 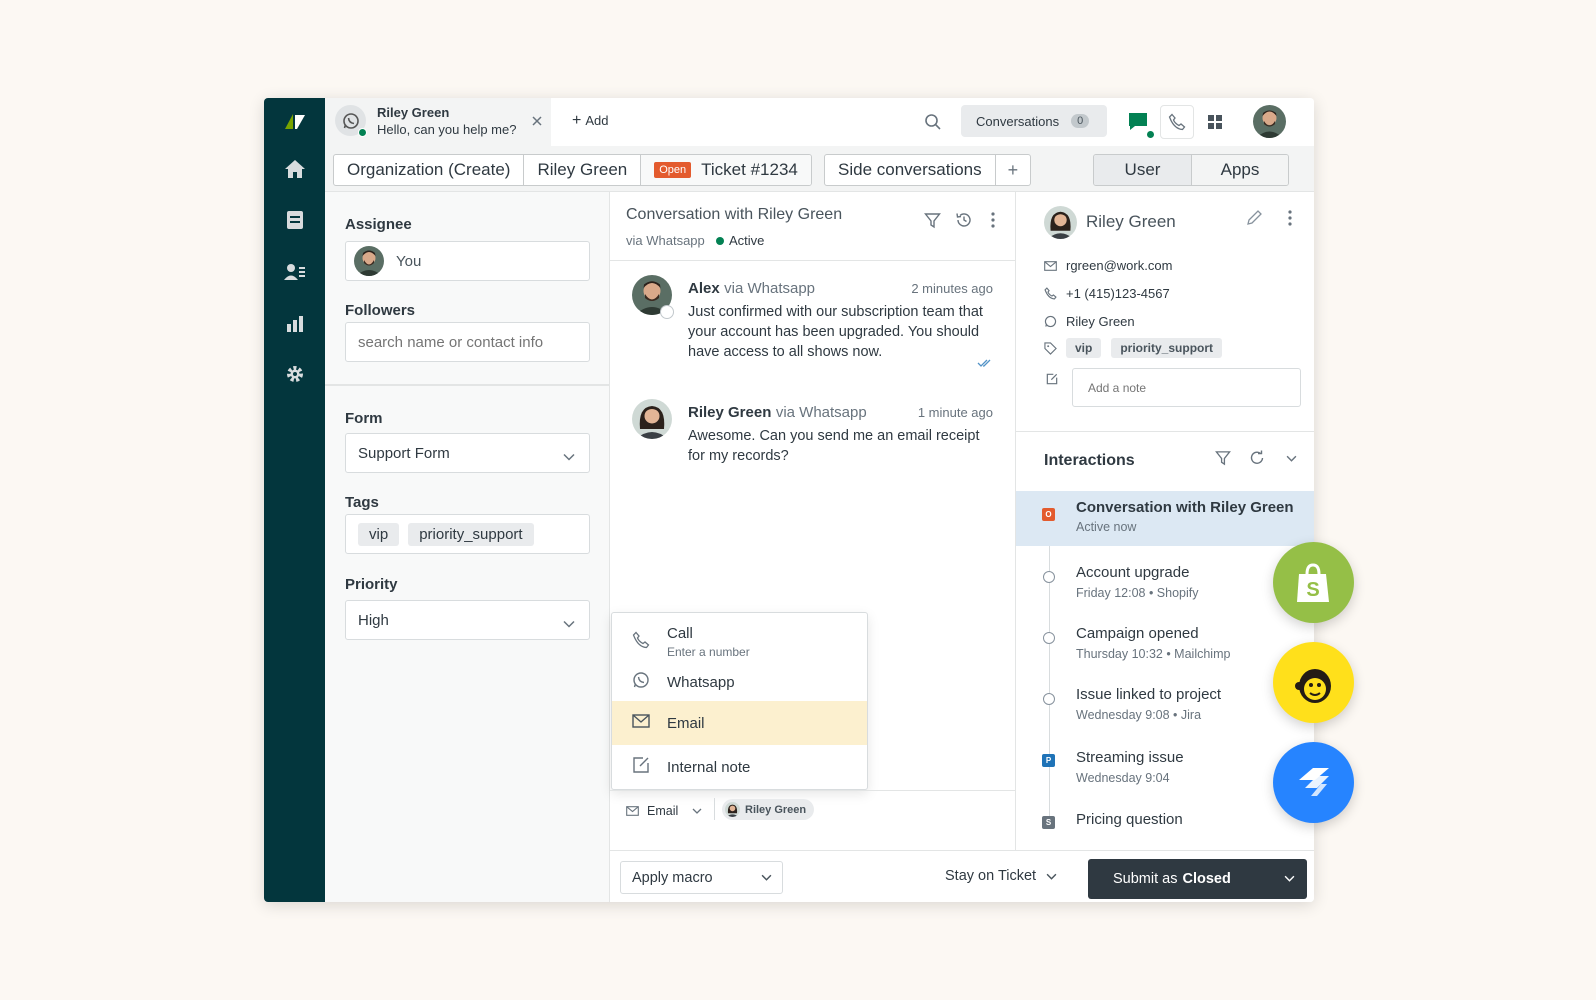 What do you see at coordinates (294, 374) in the screenshot?
I see `settings-gear-icon` at bounding box center [294, 374].